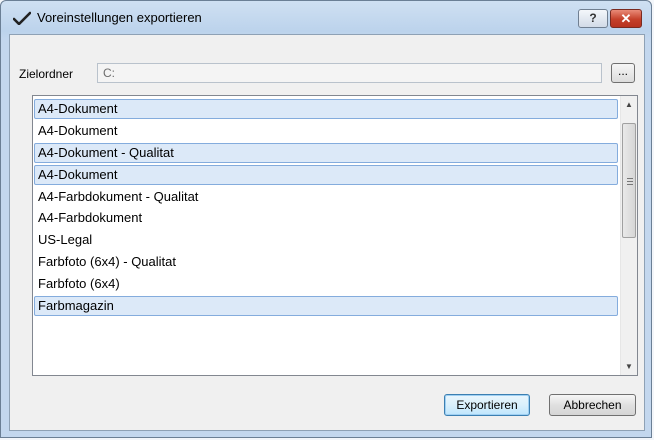 Image resolution: width=654 pixels, height=440 pixels. I want to click on window-title: Voreinstellungen exportieren, so click(119, 17).